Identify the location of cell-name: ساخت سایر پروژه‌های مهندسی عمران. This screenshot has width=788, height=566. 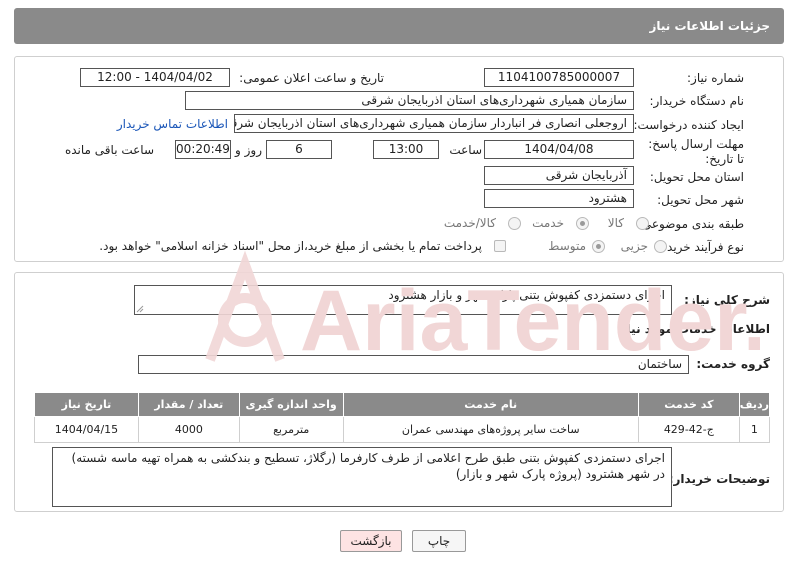
(490, 429).